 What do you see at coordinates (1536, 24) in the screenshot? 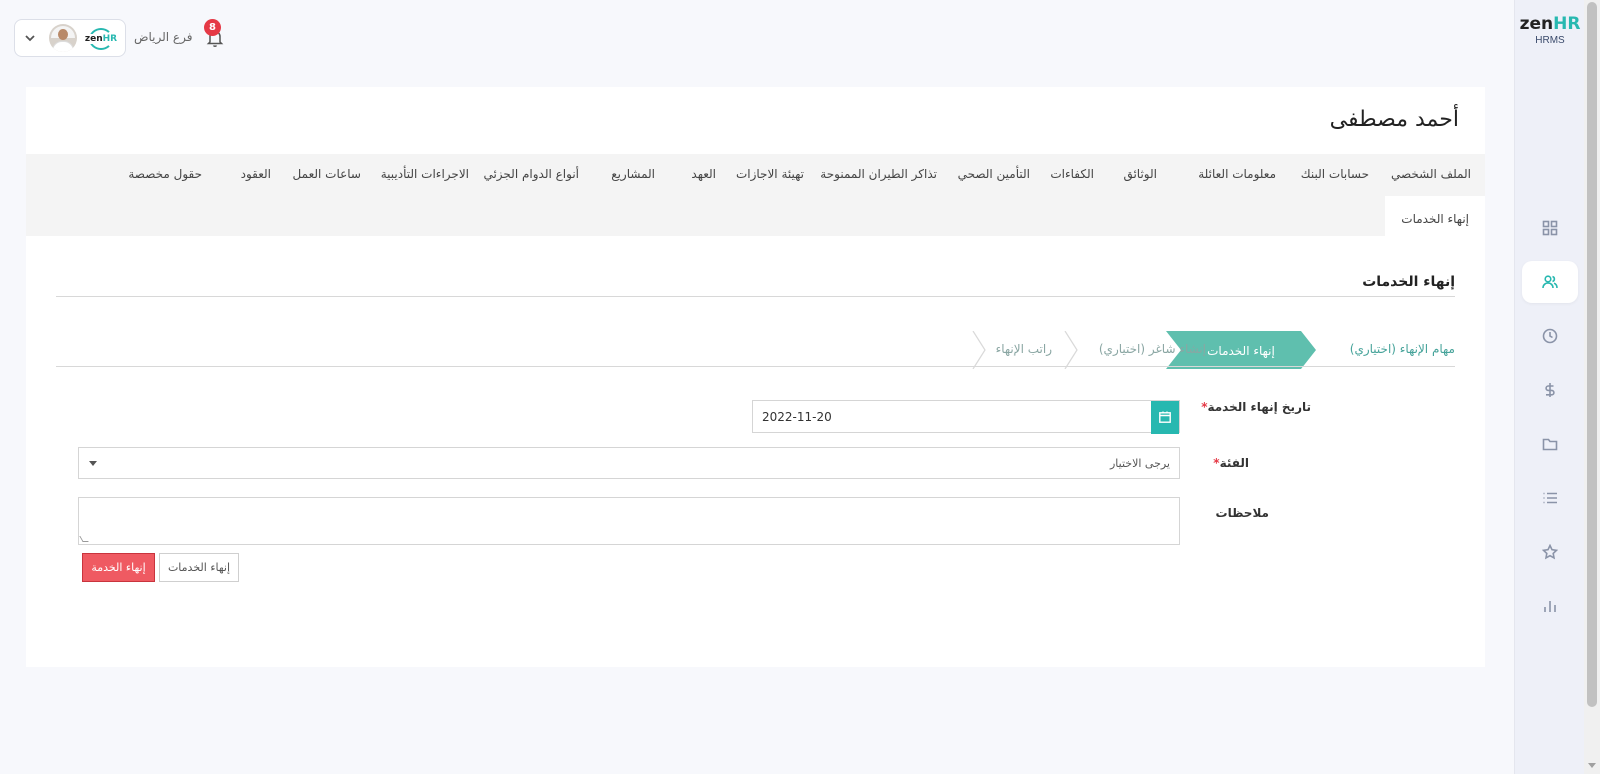
I see `logo-text-zen: zen` at bounding box center [1536, 24].